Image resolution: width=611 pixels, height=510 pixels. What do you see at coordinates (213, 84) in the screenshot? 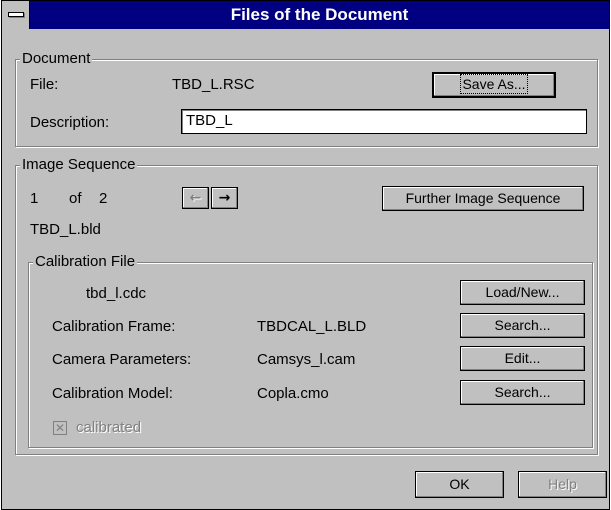
I see `file-value: TBD_L.RSC` at bounding box center [213, 84].